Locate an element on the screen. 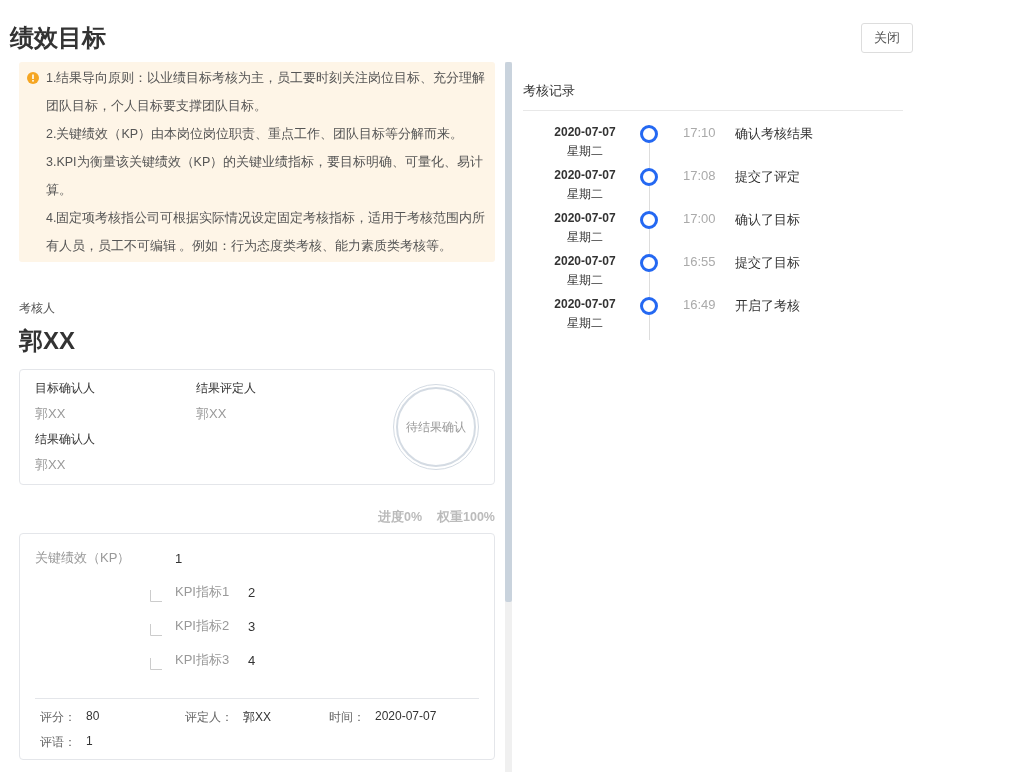 This screenshot has width=1030, height=782. approver-label: 目标确认人 is located at coordinates (65, 388).